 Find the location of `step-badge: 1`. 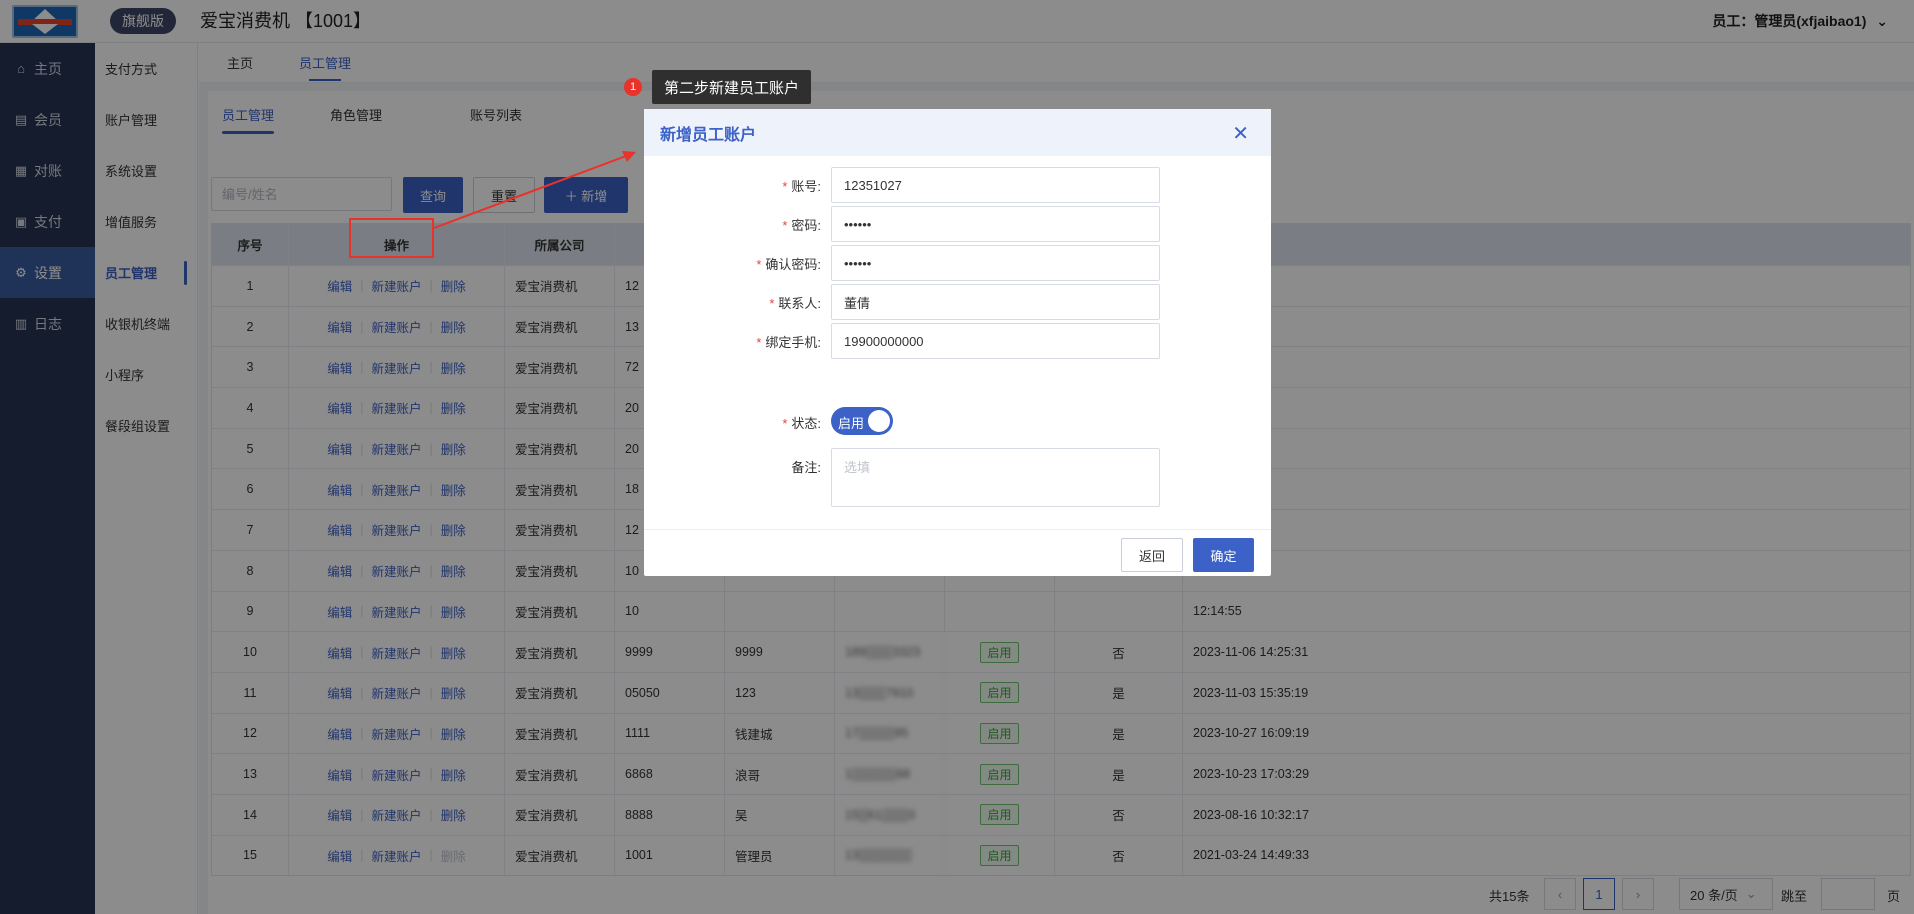

step-badge: 1 is located at coordinates (633, 87).